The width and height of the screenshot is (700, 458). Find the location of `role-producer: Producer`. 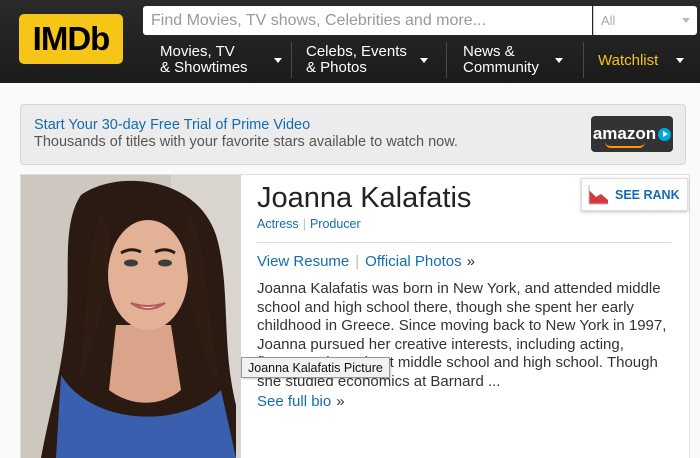

role-producer: Producer is located at coordinates (335, 224).